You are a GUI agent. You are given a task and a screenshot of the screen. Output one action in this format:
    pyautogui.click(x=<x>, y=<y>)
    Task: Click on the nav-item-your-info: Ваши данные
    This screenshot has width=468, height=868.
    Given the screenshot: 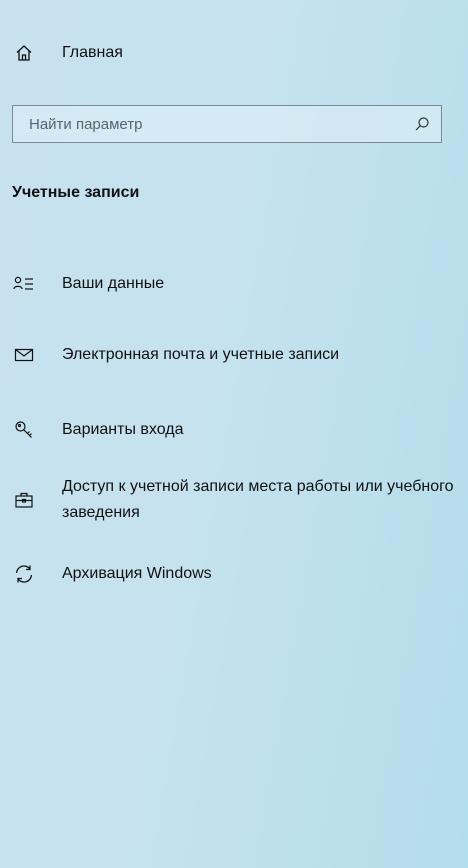 What is the action you would take?
    pyautogui.click(x=88, y=284)
    